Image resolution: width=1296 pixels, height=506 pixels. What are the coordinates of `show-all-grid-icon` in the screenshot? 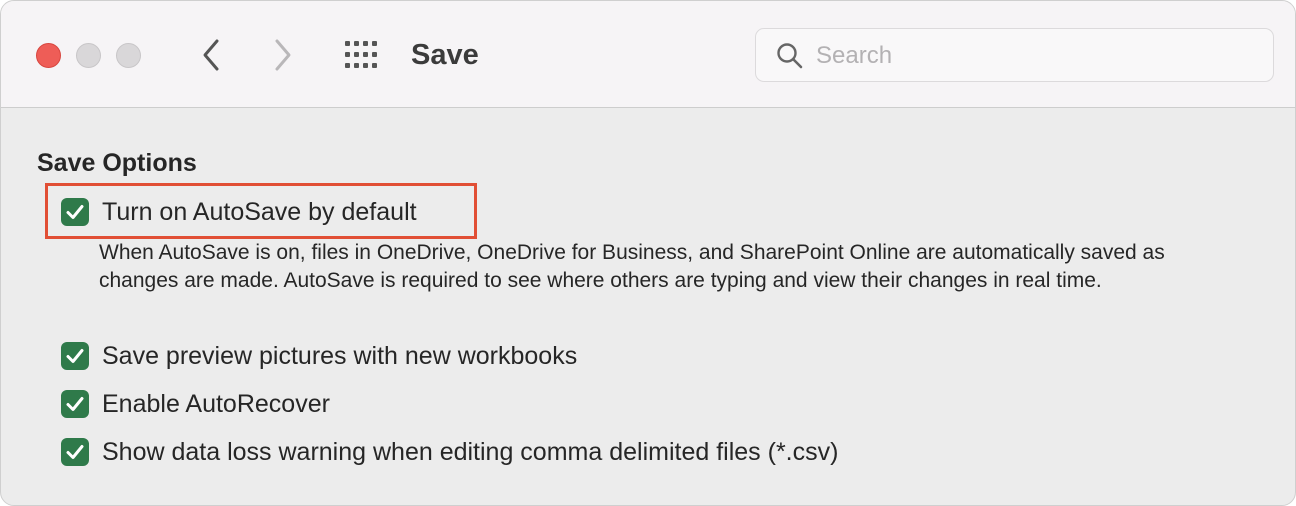 It's located at (361, 54).